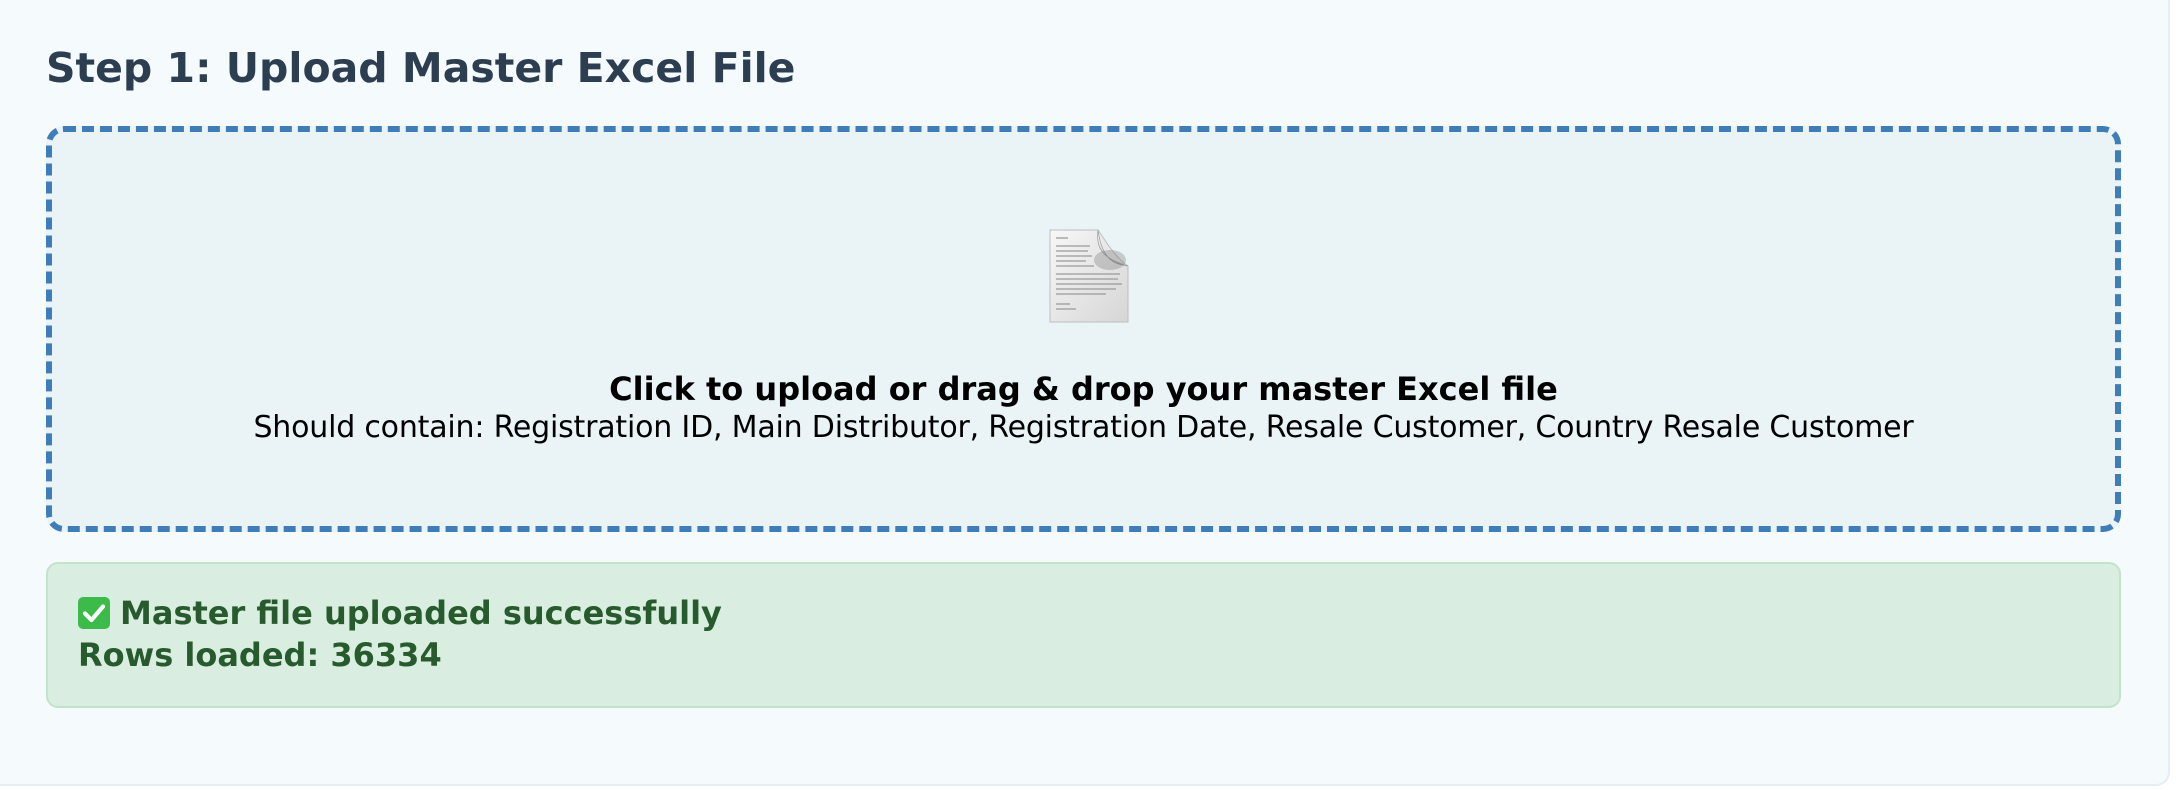 This screenshot has width=2176, height=790. I want to click on success-message-line: Master file uploaded successfully, so click(400, 613).